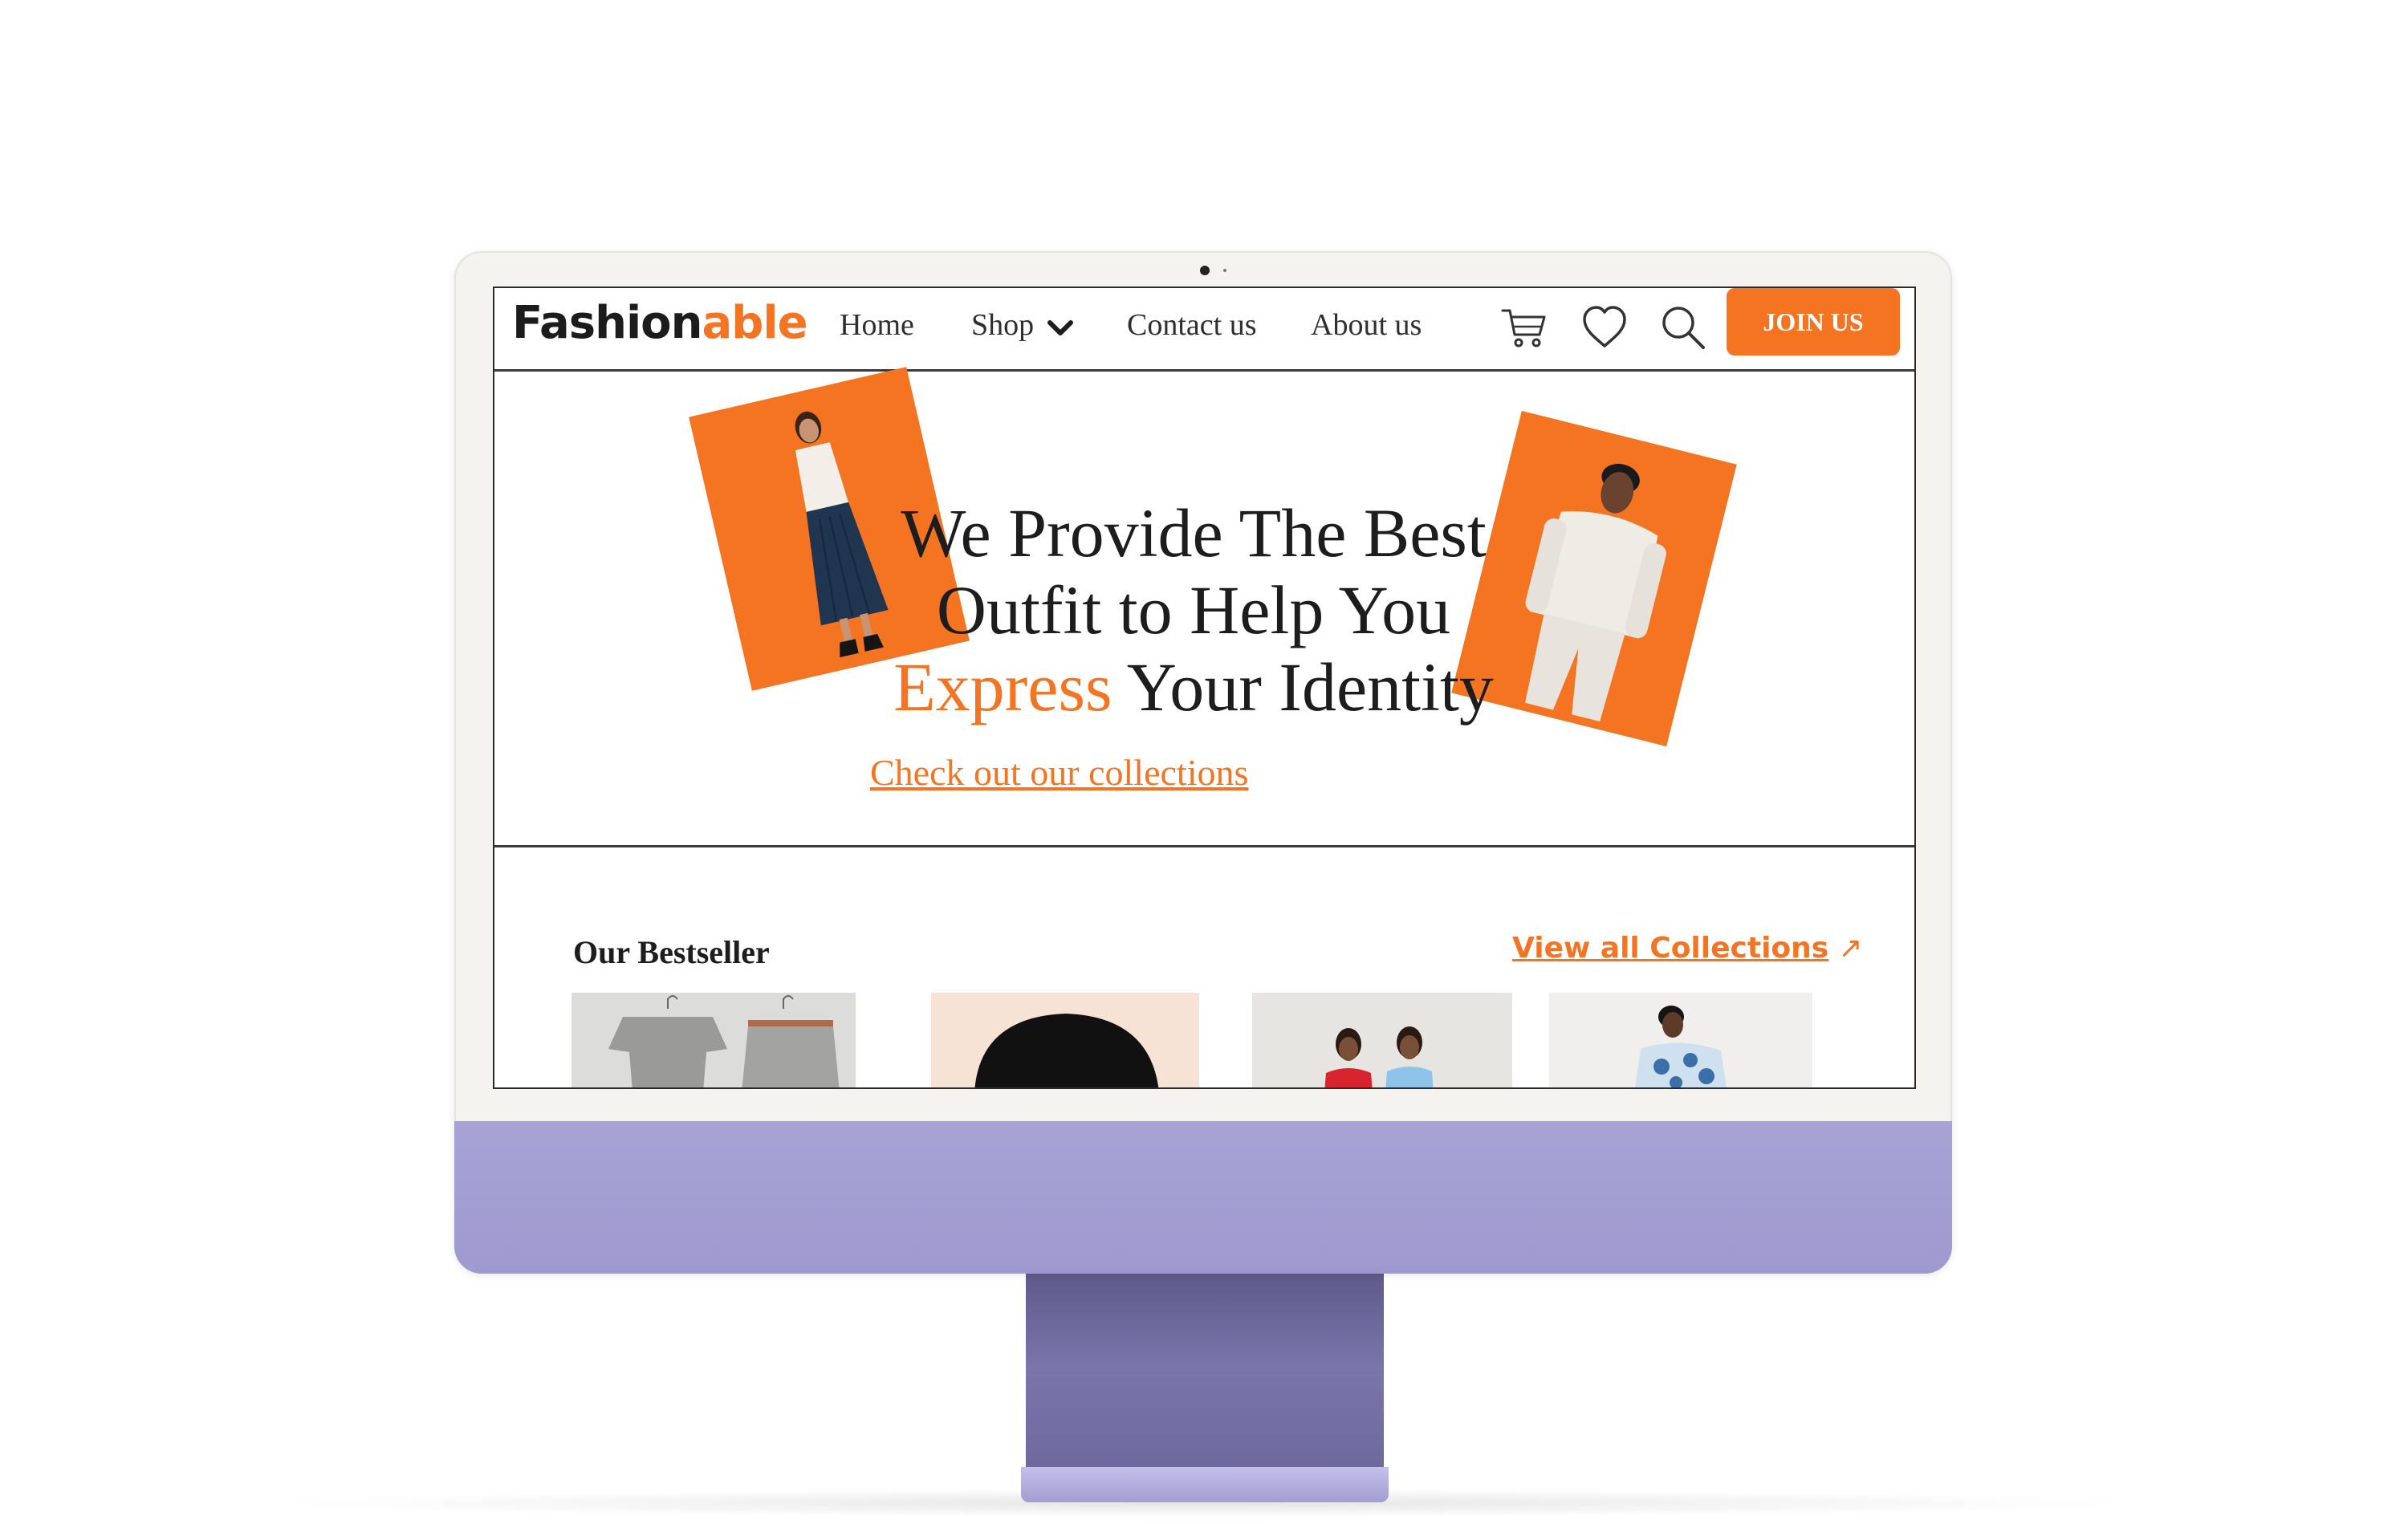 This screenshot has height=1524, width=2408. What do you see at coordinates (1850, 948) in the screenshot?
I see `arrow-up-right-icon: ↗` at bounding box center [1850, 948].